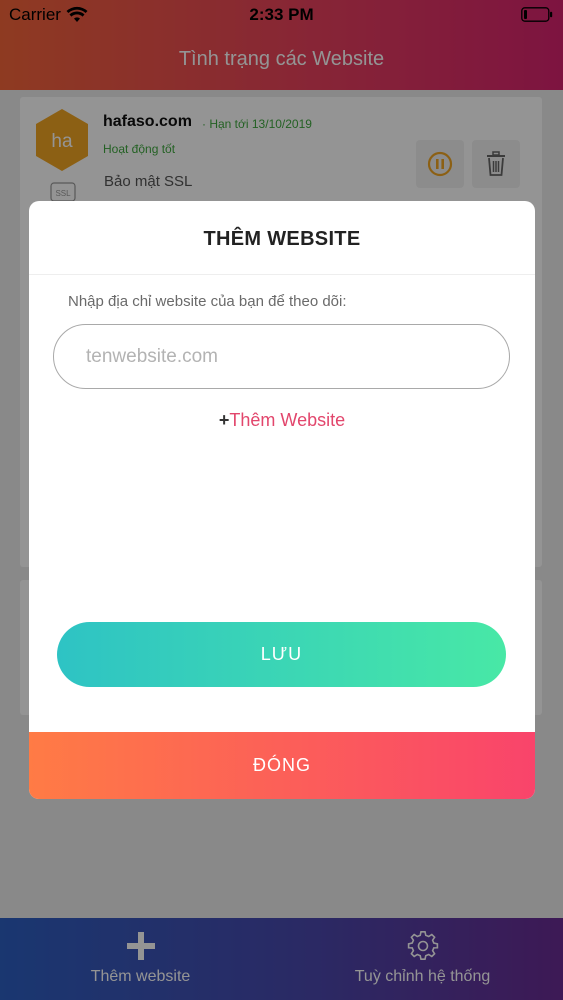 The width and height of the screenshot is (563, 1000). I want to click on add-plus-icon: +, so click(224, 420).